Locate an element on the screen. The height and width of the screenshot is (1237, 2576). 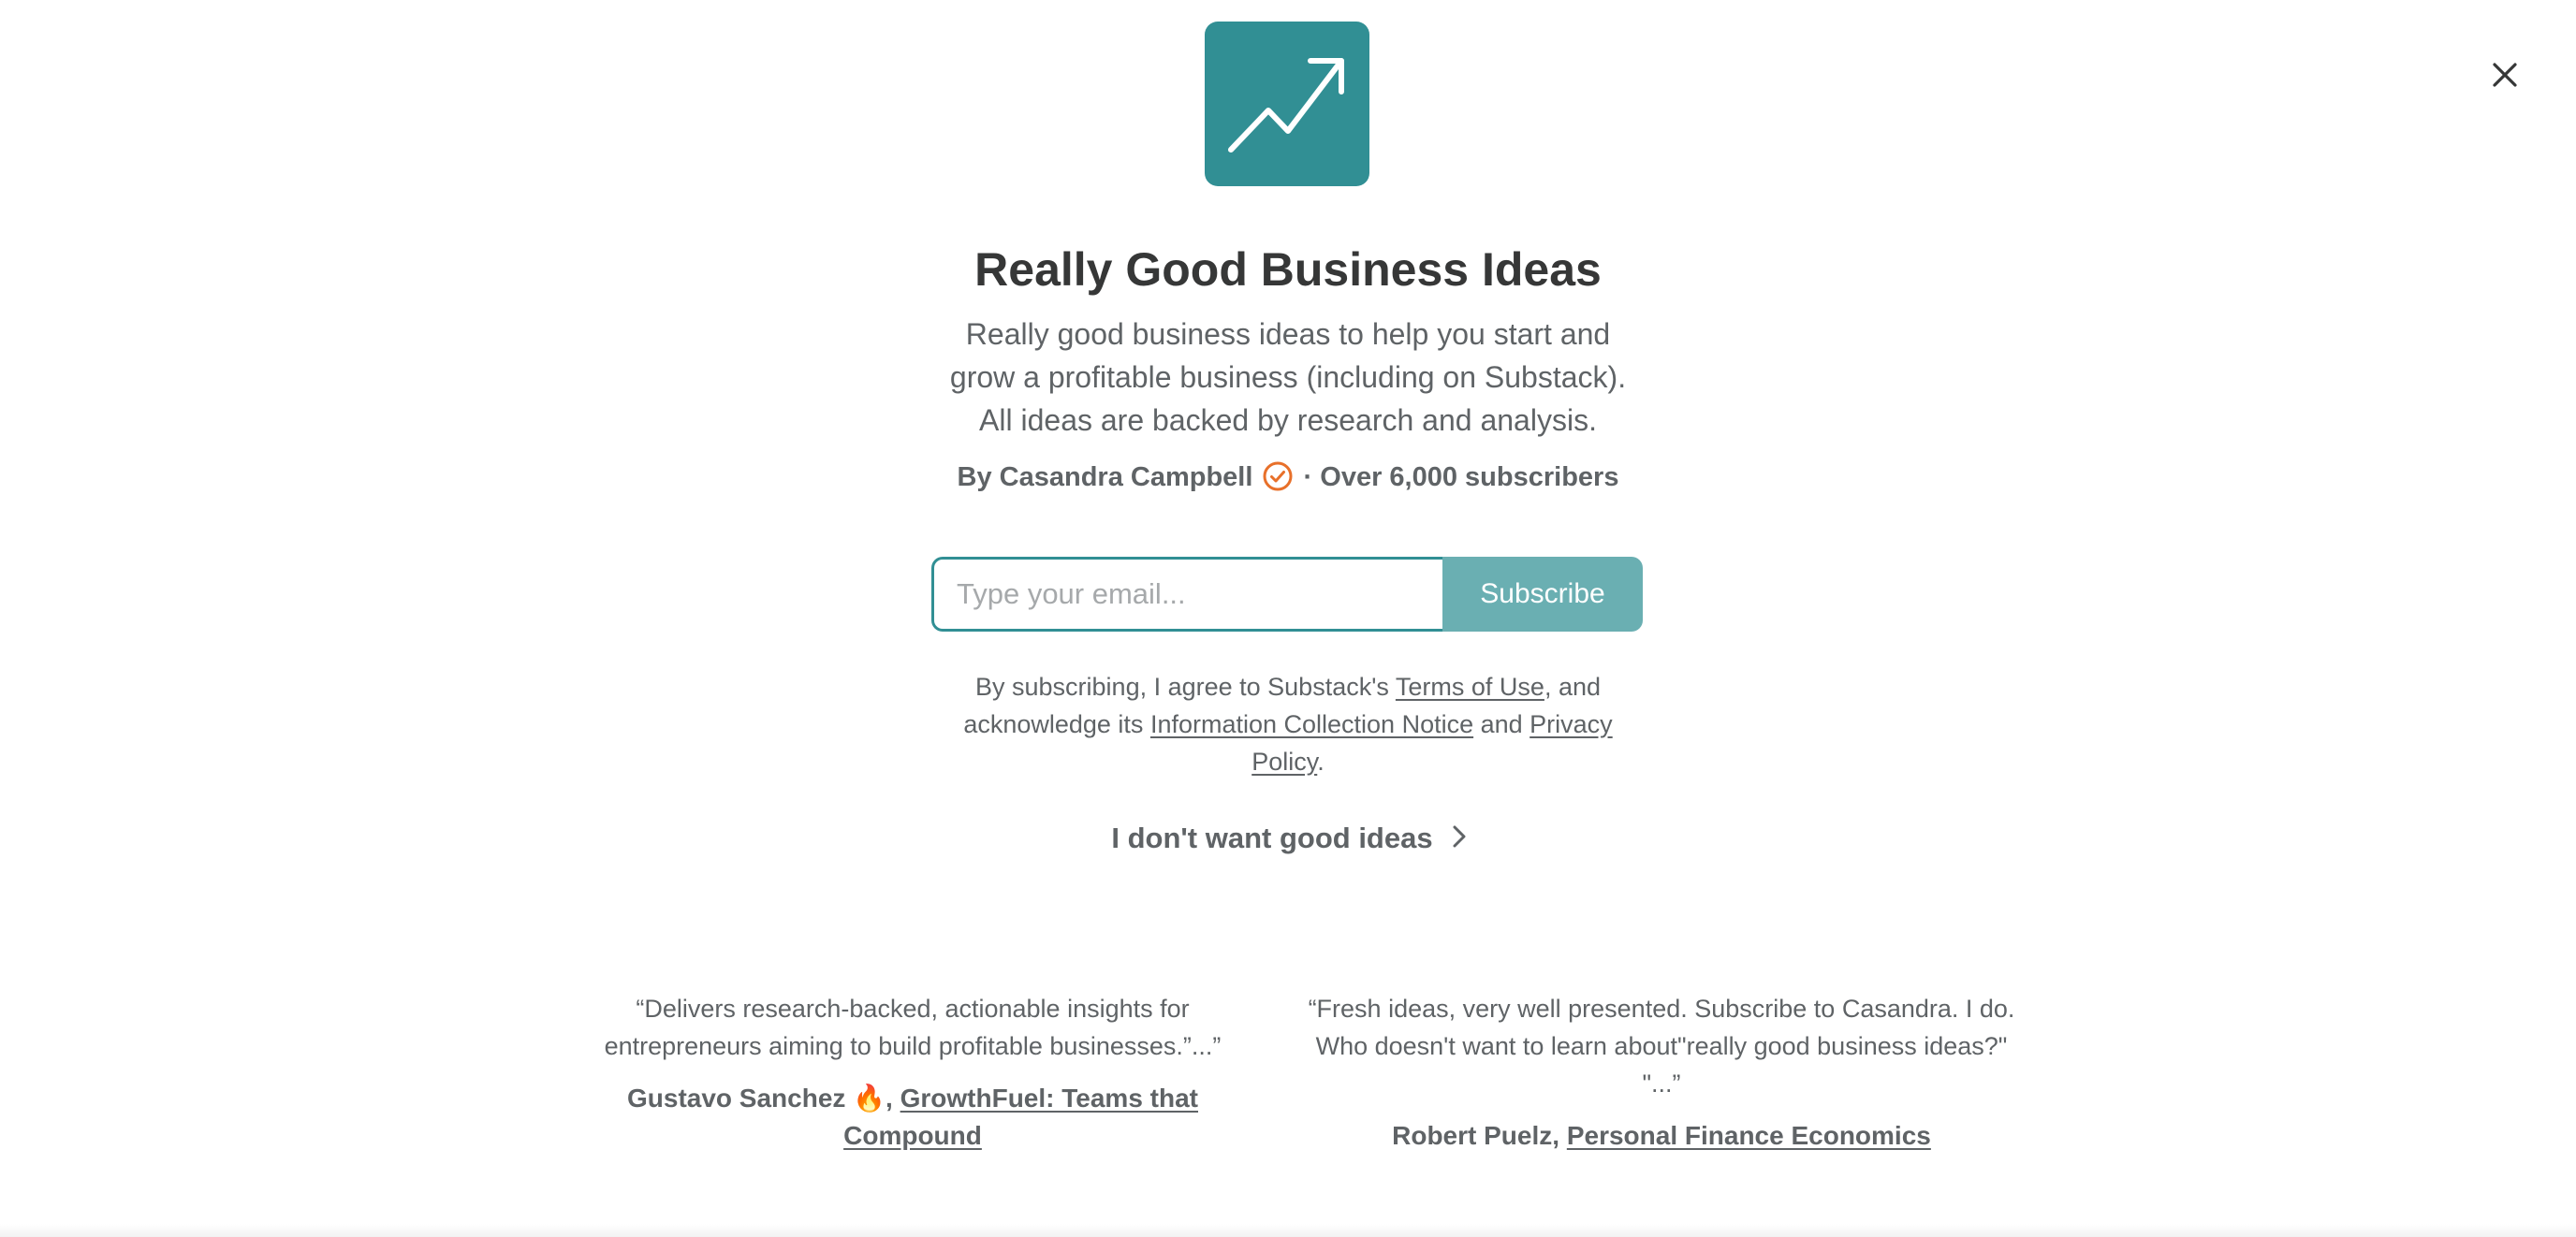
chevron-right-icon is located at coordinates (1459, 836).